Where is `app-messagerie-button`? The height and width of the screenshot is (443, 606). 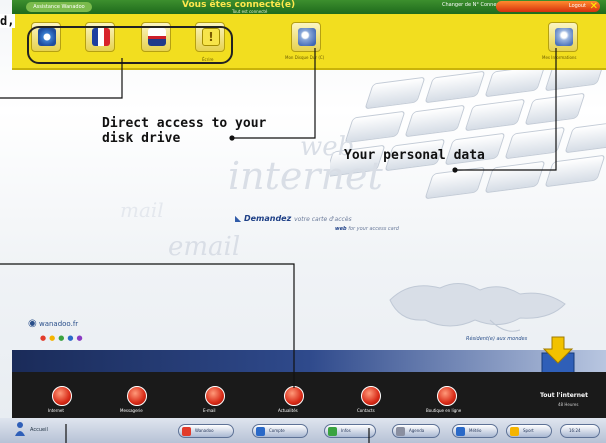 app-messagerie-button is located at coordinates (137, 396).